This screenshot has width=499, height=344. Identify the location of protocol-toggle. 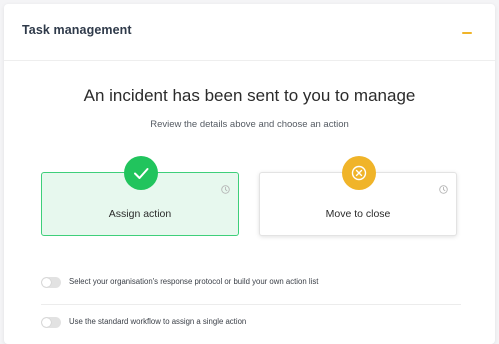
(51, 282).